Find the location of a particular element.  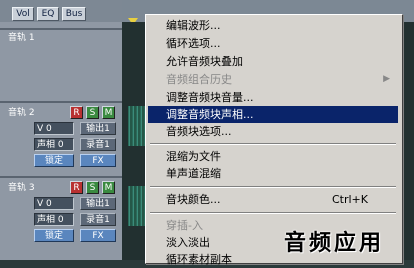

shortcut-label: Ctrl+K is located at coordinates (349, 199).